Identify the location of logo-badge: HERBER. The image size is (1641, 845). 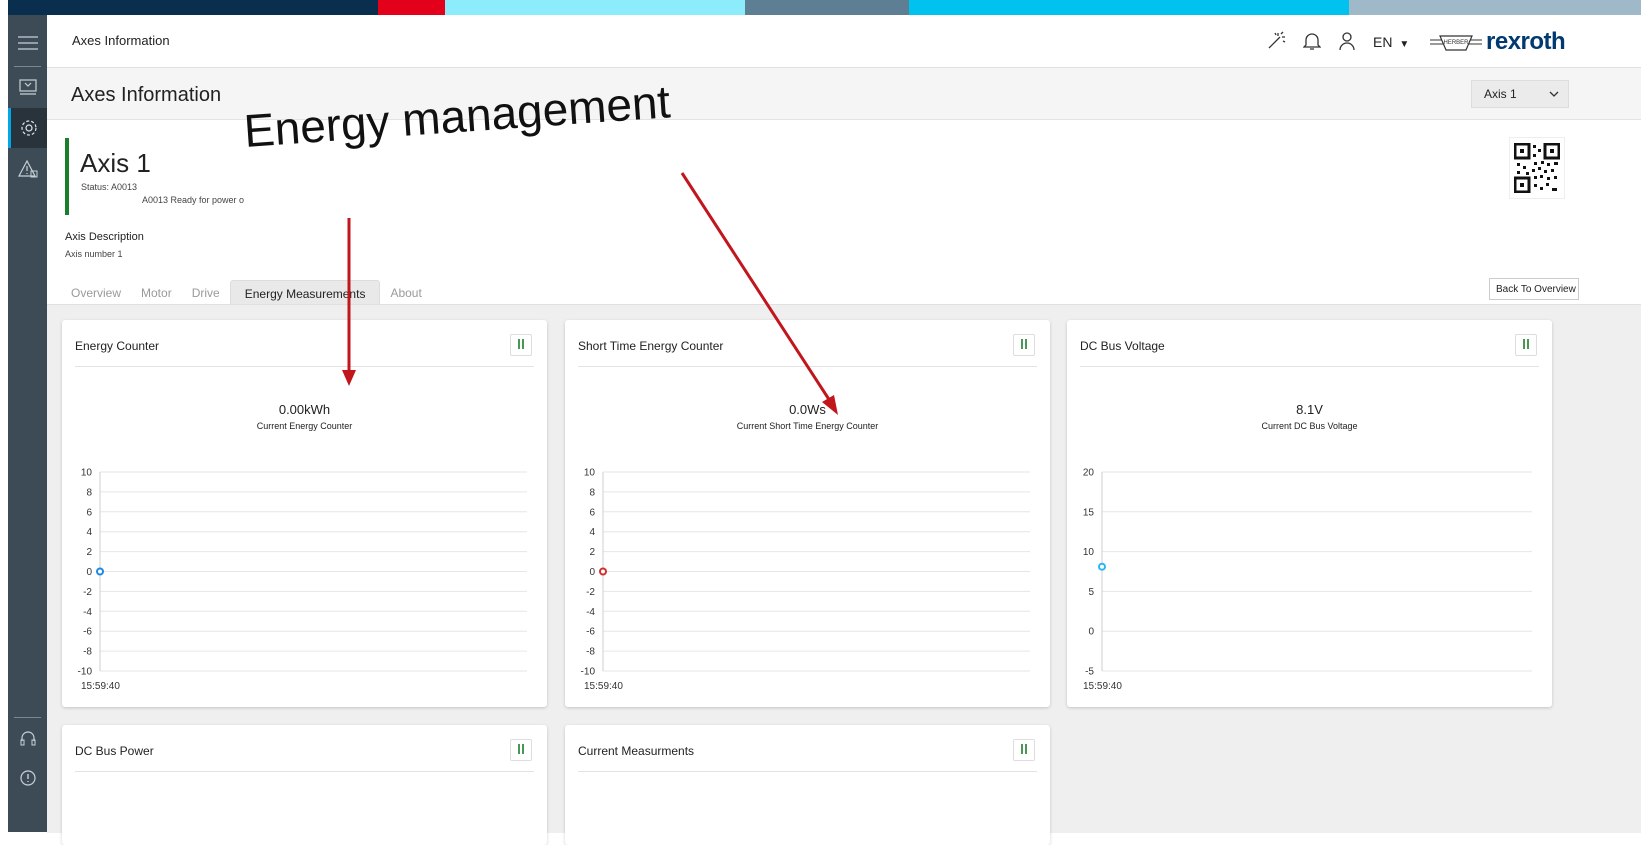
(1456, 43).